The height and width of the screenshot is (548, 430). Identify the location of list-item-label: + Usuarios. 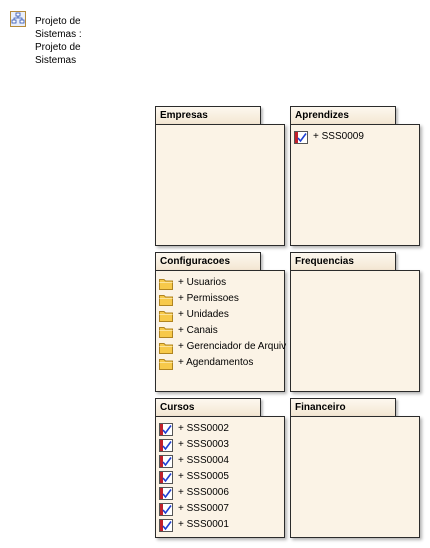
(202, 282).